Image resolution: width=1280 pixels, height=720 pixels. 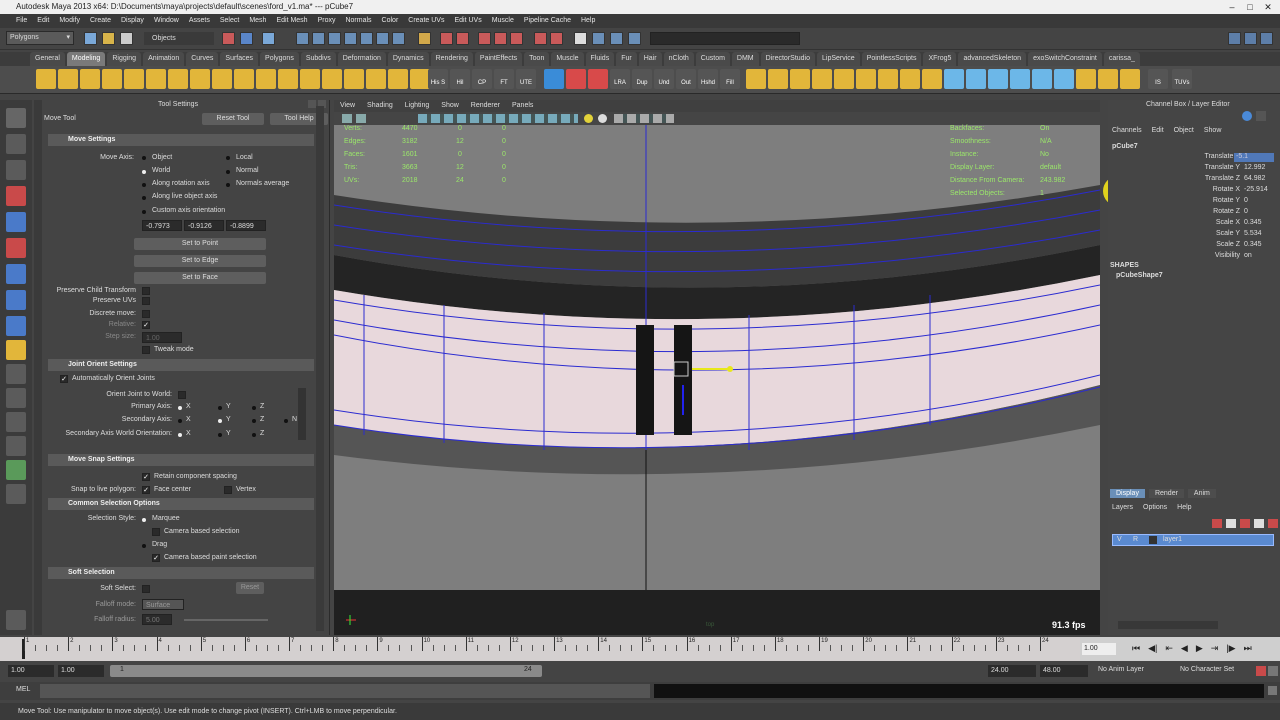 I want to click on shelf-curve-5-icon, so click(x=1042, y=79).